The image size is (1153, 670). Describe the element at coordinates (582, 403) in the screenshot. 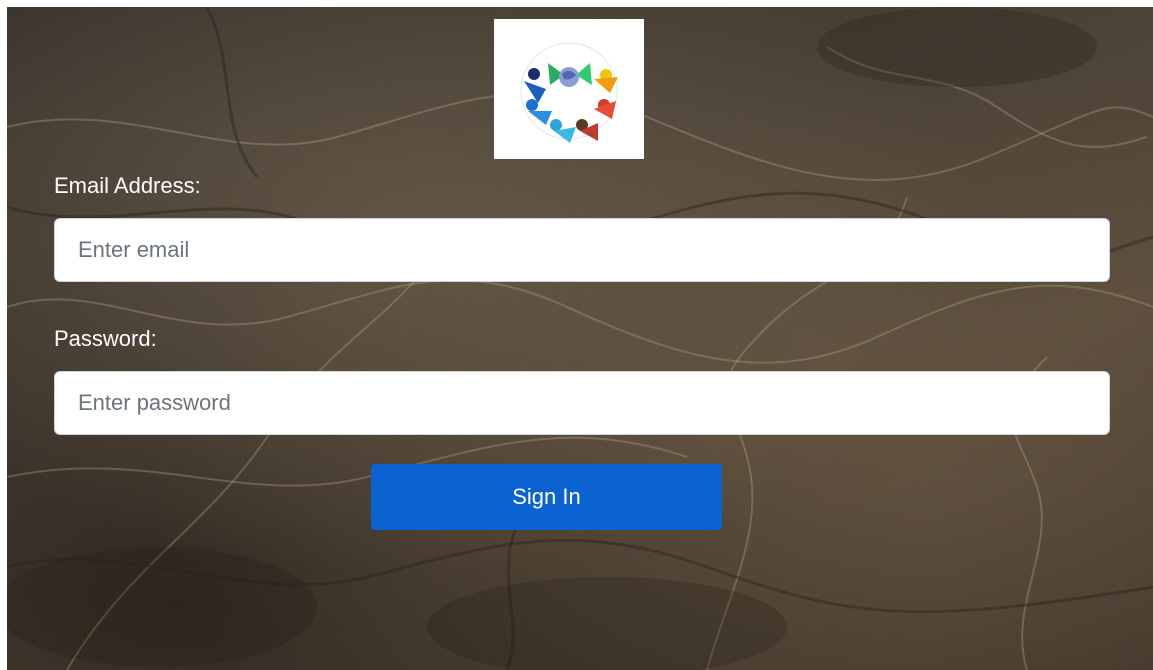

I see `password-input` at that location.